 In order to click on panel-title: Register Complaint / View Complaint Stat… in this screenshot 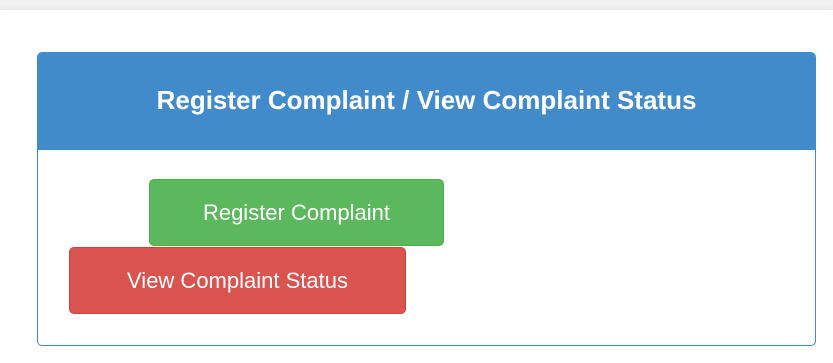, I will do `click(426, 100)`.